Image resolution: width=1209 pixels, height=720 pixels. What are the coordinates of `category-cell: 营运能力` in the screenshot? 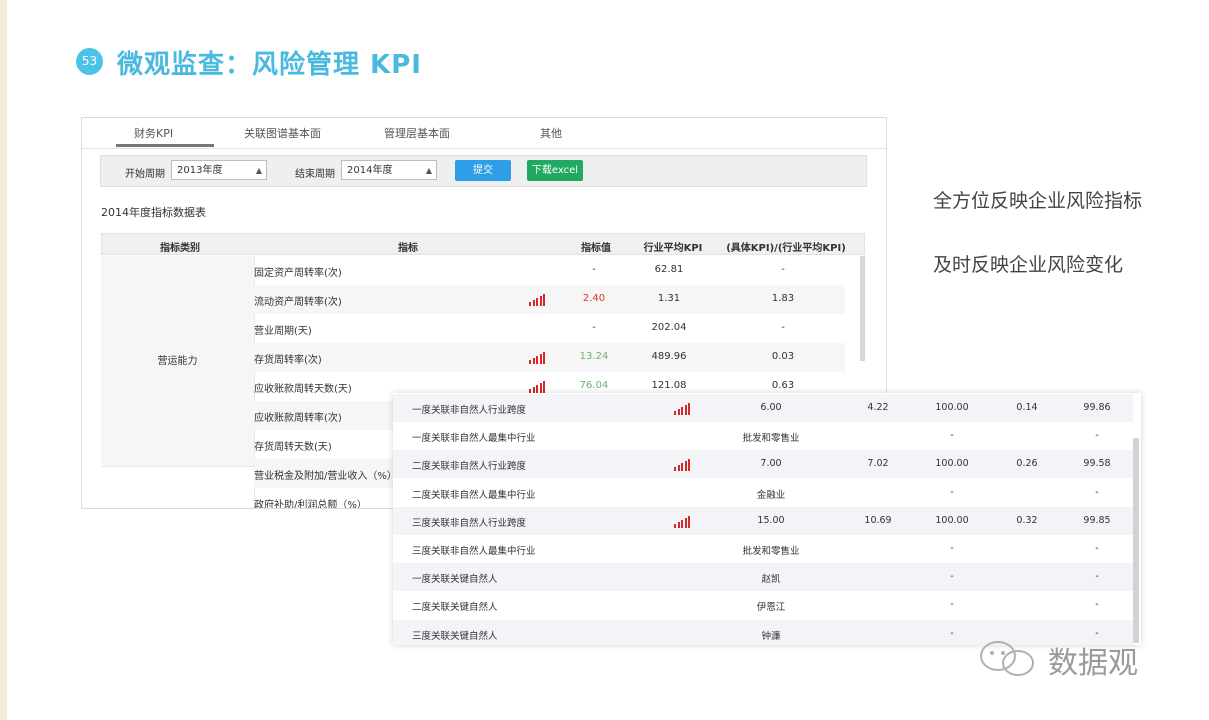 It's located at (178, 361).